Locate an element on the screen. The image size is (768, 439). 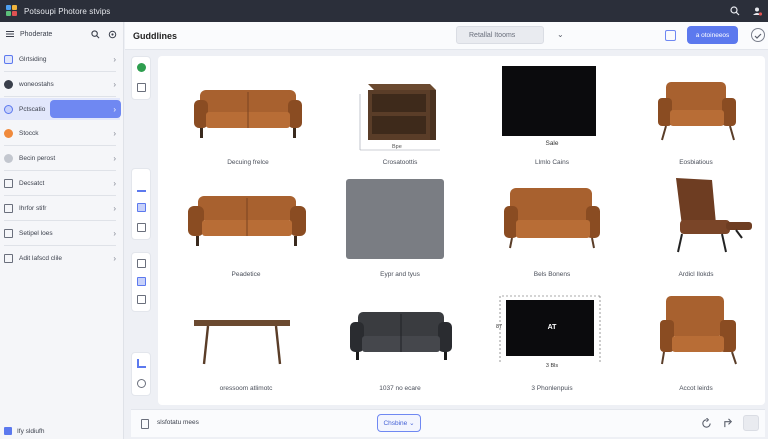
black-panel-image is located at coordinates (549, 101).